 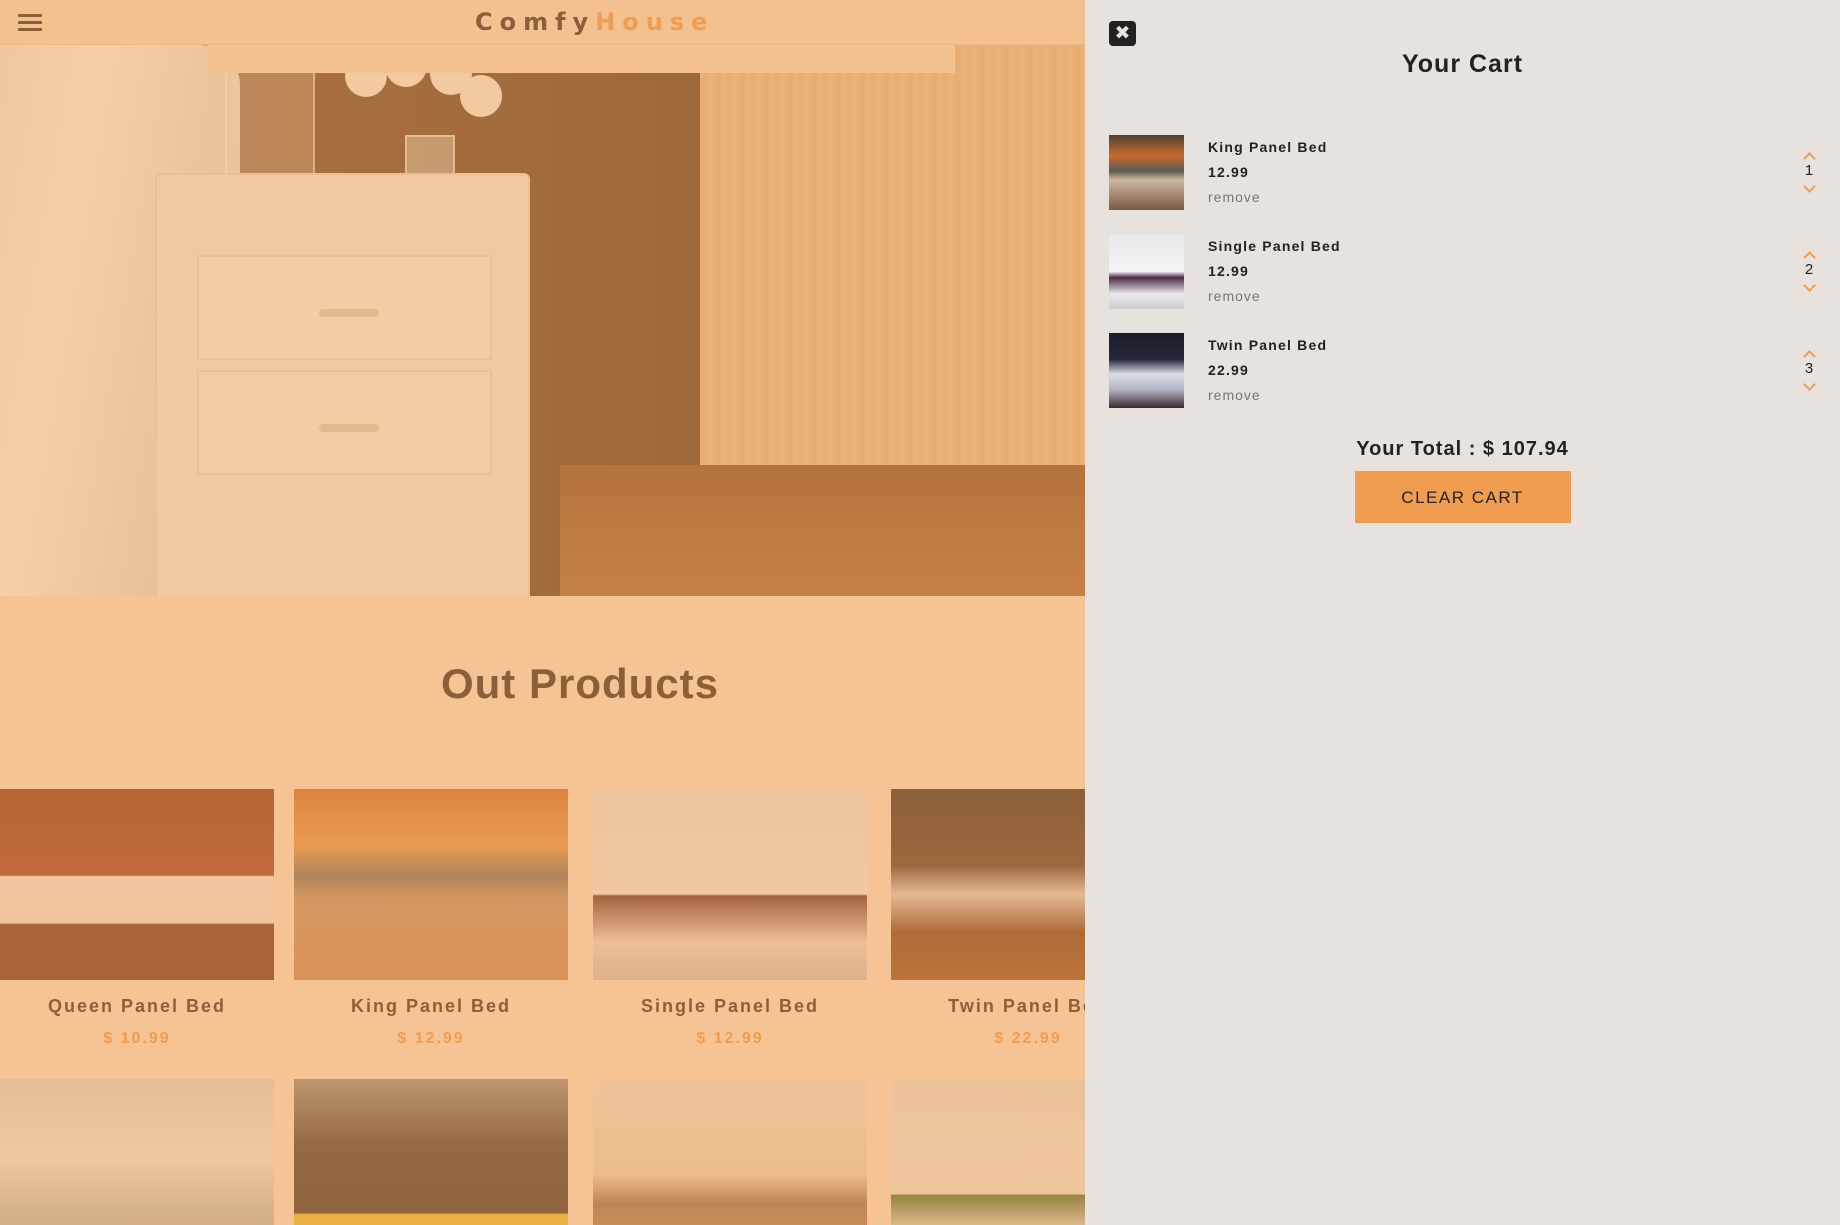 What do you see at coordinates (1809, 369) in the screenshot?
I see `quantity-stepper: 3` at bounding box center [1809, 369].